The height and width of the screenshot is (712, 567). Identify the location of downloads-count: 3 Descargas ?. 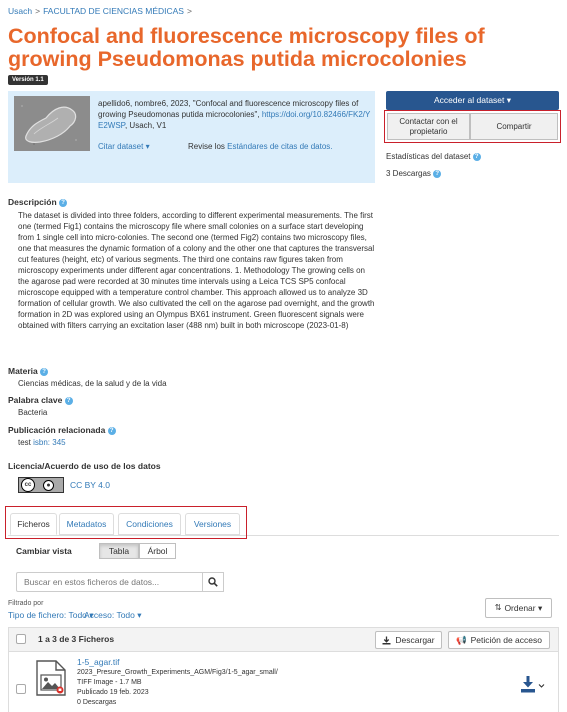
(414, 173).